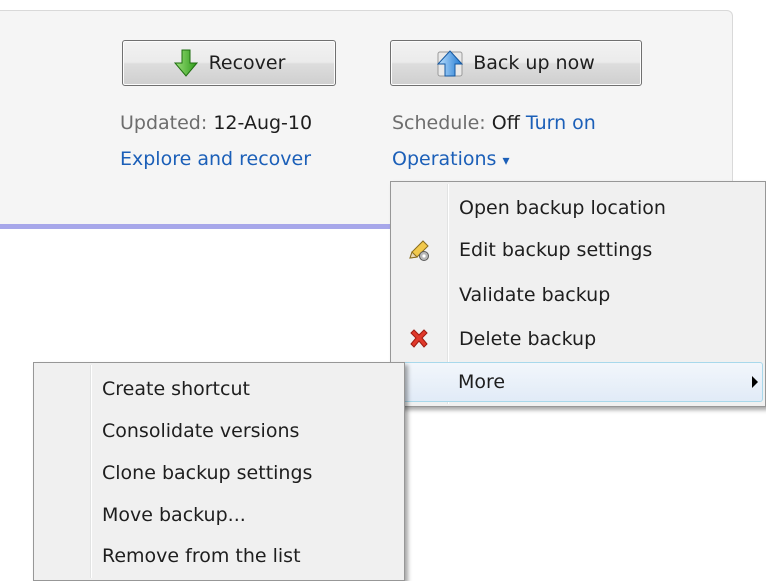 The image size is (766, 581). I want to click on menu-item-clone-backup-settings: Clone backup settings, so click(219, 473).